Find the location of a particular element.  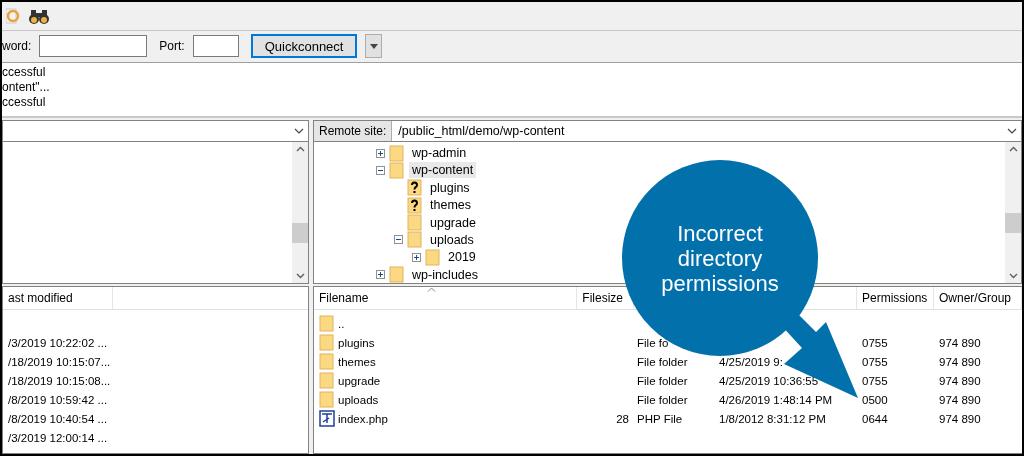

table-cell: 28 is located at coordinates (622, 418).